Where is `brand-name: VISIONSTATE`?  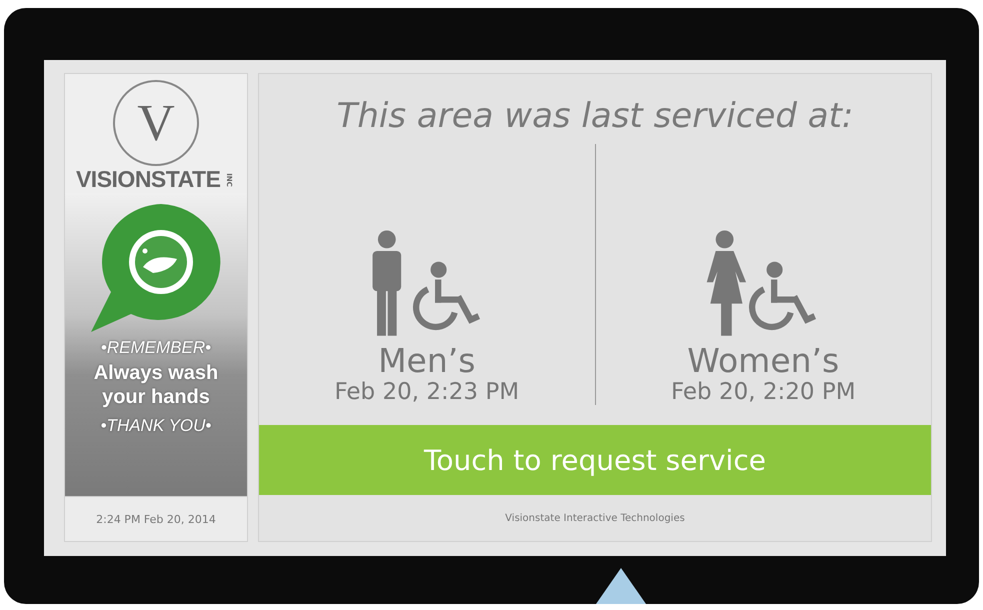 brand-name: VISIONSTATE is located at coordinates (148, 179).